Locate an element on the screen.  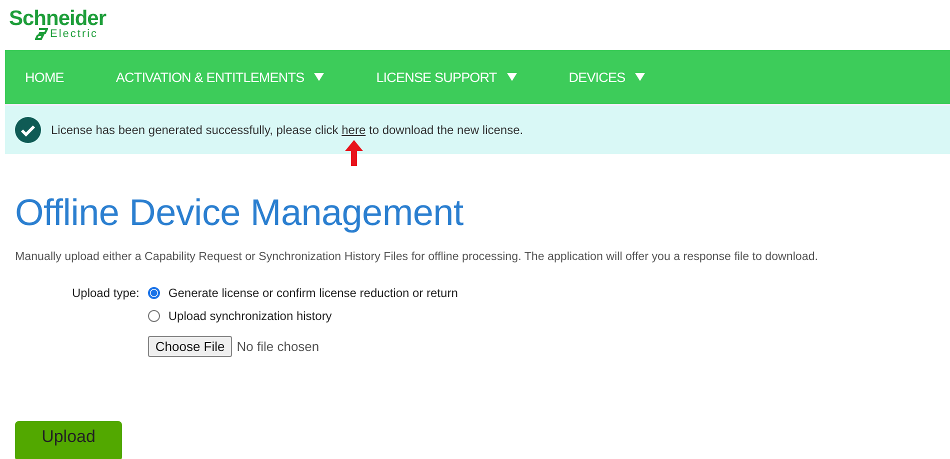
check-circle-icon is located at coordinates (28, 130).